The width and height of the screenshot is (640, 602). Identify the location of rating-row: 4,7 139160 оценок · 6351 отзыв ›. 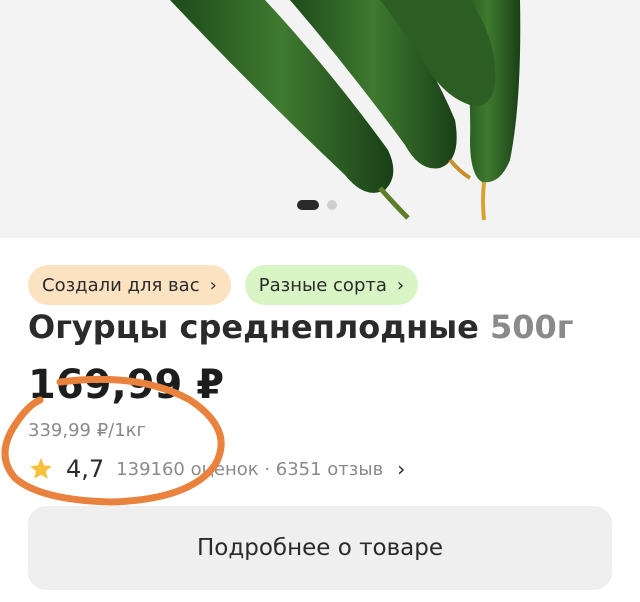
(216, 469).